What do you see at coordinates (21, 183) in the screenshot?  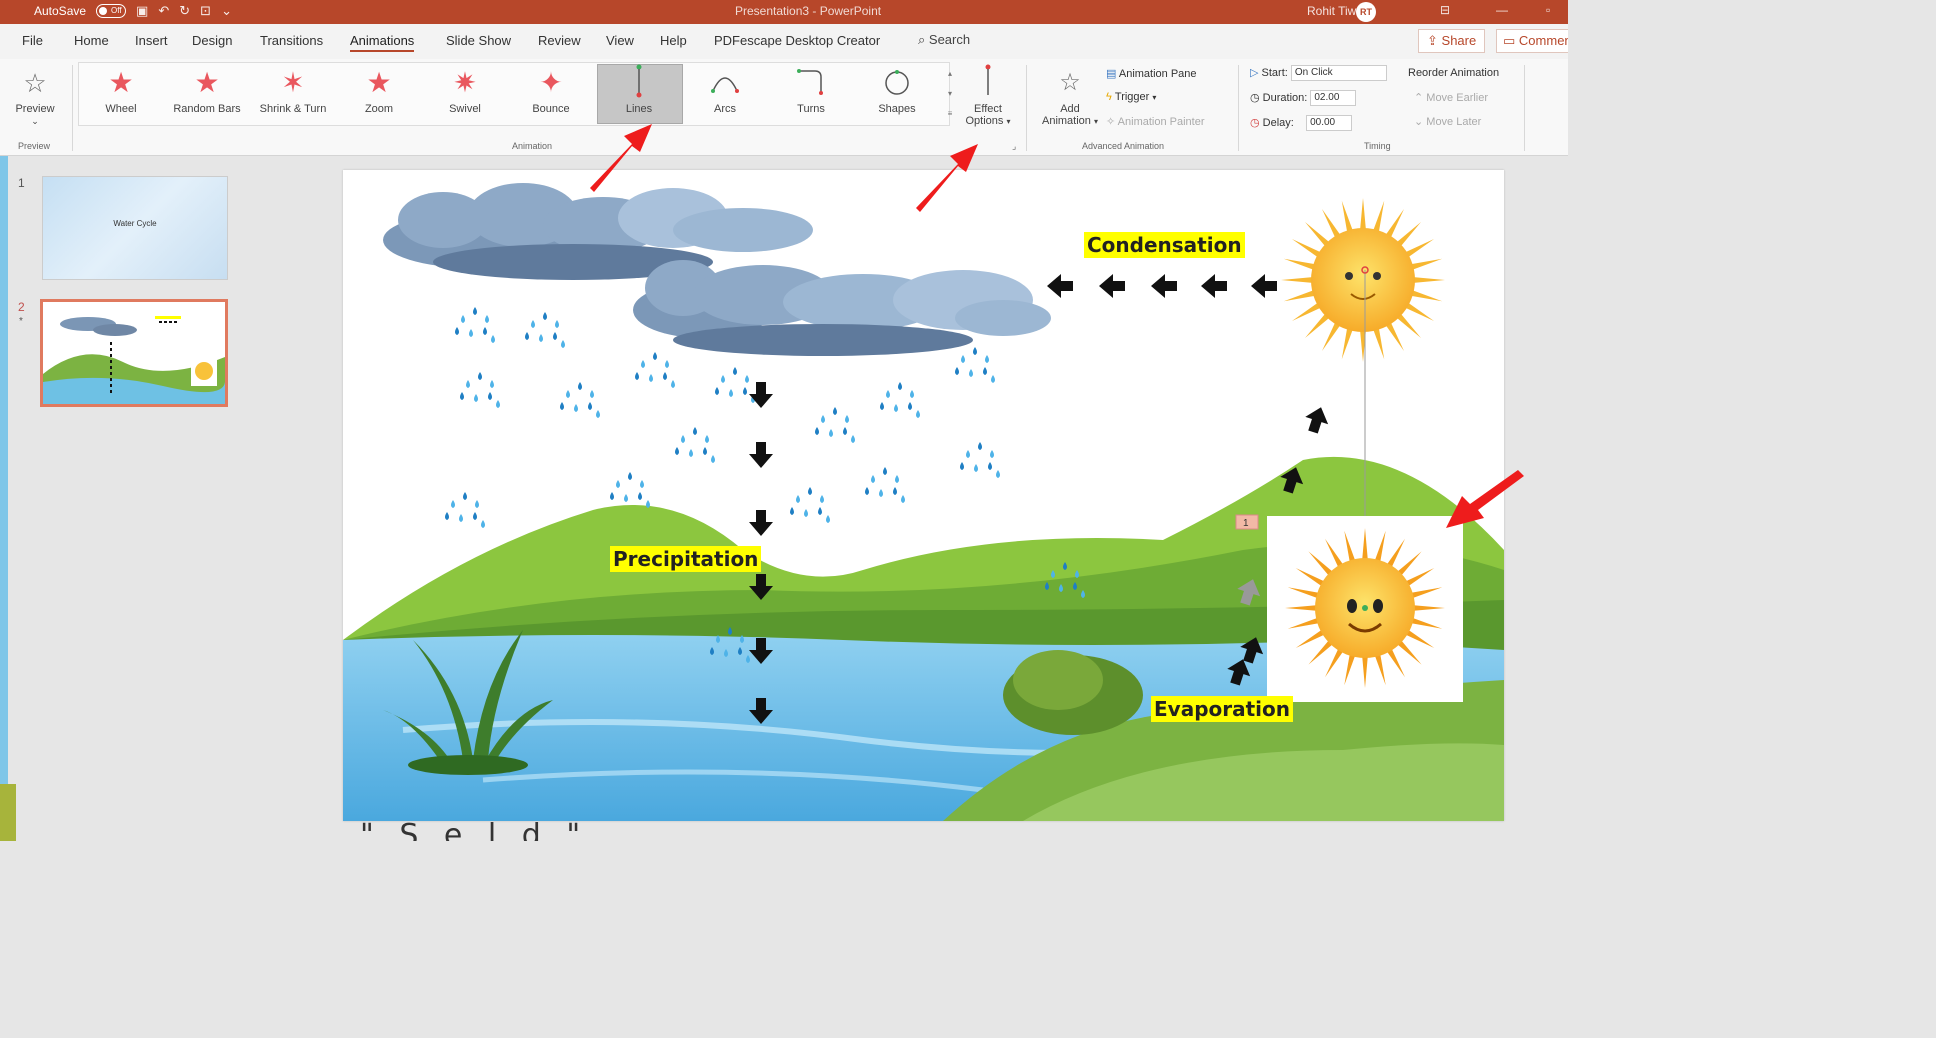 I see `slide-number-1: 1` at bounding box center [21, 183].